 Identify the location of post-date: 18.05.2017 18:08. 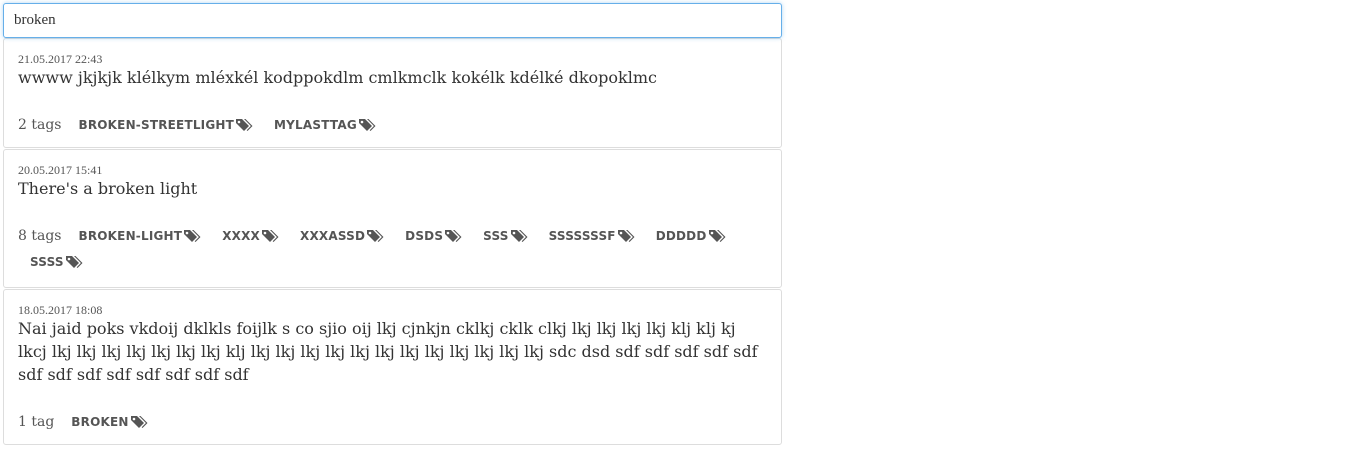
(60, 310).